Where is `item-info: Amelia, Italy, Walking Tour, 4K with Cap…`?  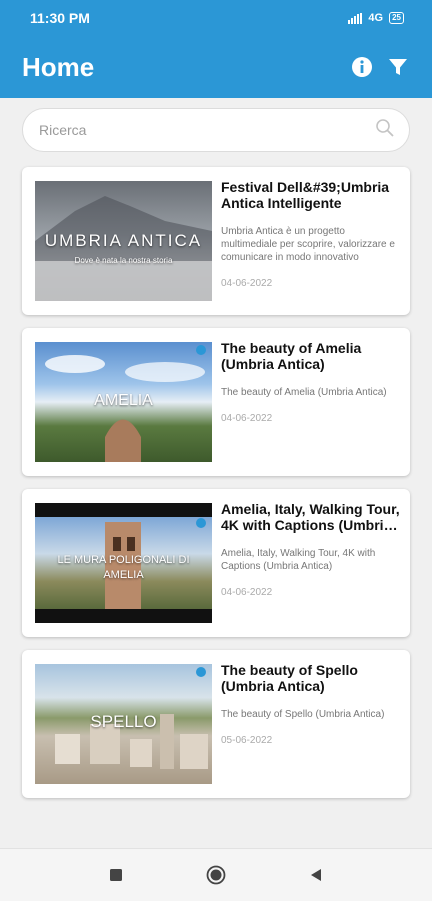 item-info: Amelia, Italy, Walking Tour, 4K with Cap… is located at coordinates (311, 549).